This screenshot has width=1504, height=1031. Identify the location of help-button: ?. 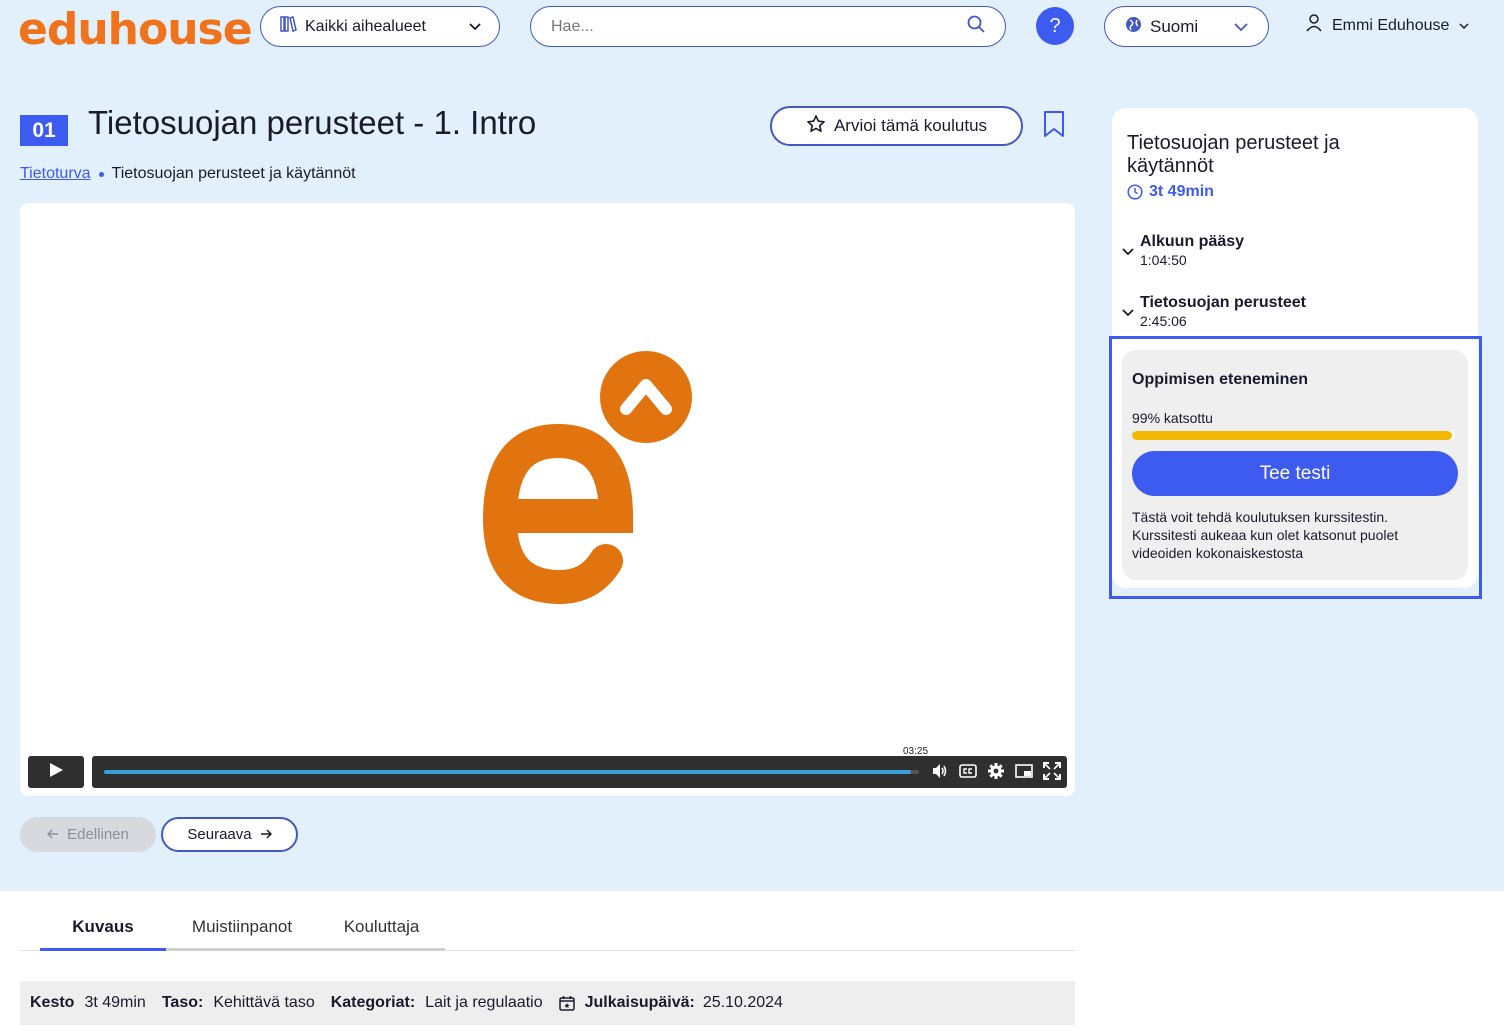
(1055, 26).